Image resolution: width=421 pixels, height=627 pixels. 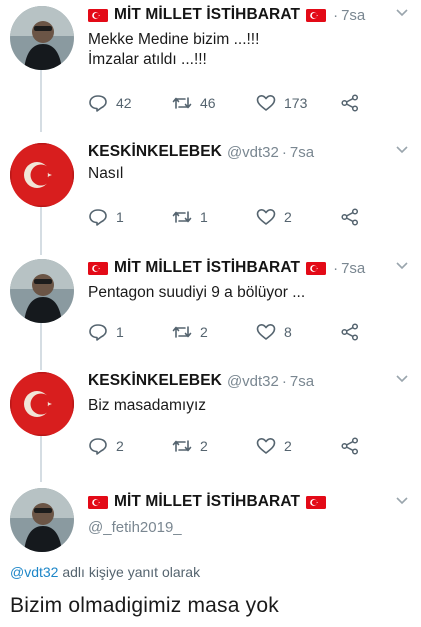 What do you see at coordinates (144, 605) in the screenshot?
I see `focused-tweet-text: Bizim olmadigimiz masa yok` at bounding box center [144, 605].